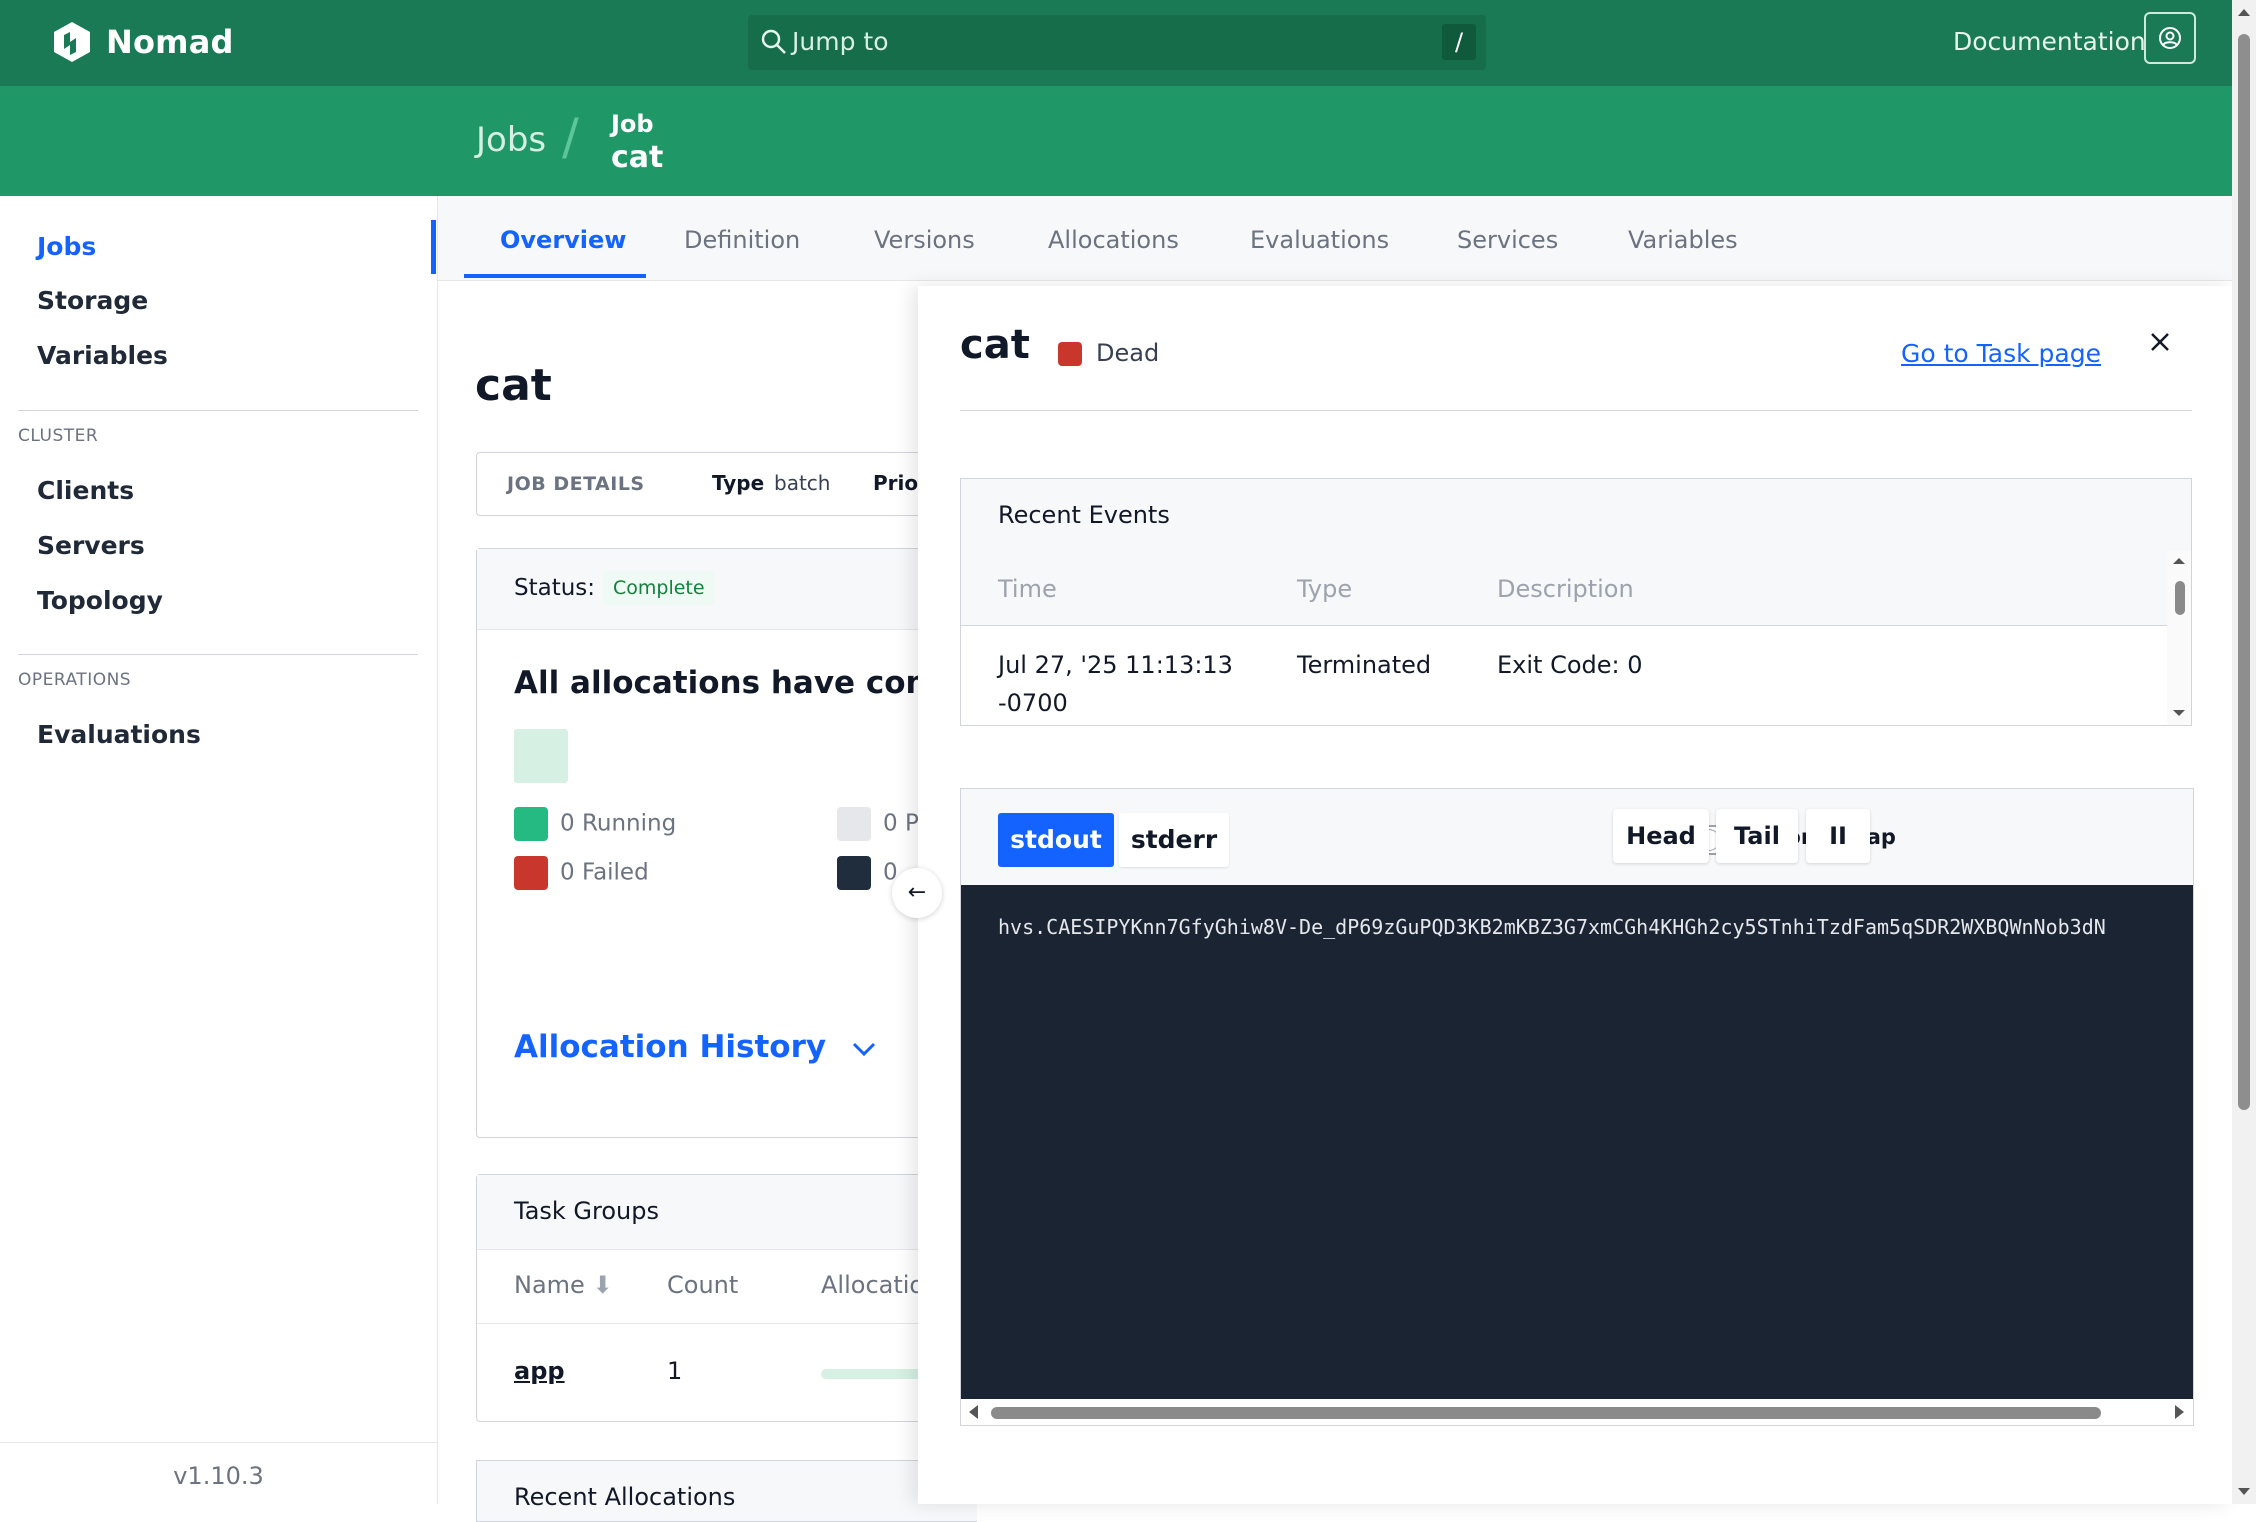 The image size is (2256, 1522). What do you see at coordinates (511, 140) in the screenshot?
I see `breadcrumb-jobs-link: Jobs` at bounding box center [511, 140].